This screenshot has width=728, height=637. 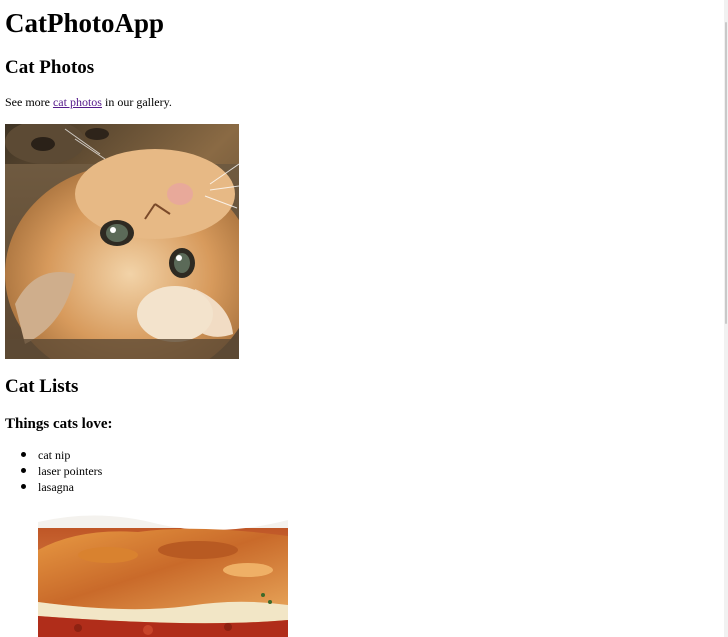 I want to click on lasagna-illustration, so click(x=163, y=573).